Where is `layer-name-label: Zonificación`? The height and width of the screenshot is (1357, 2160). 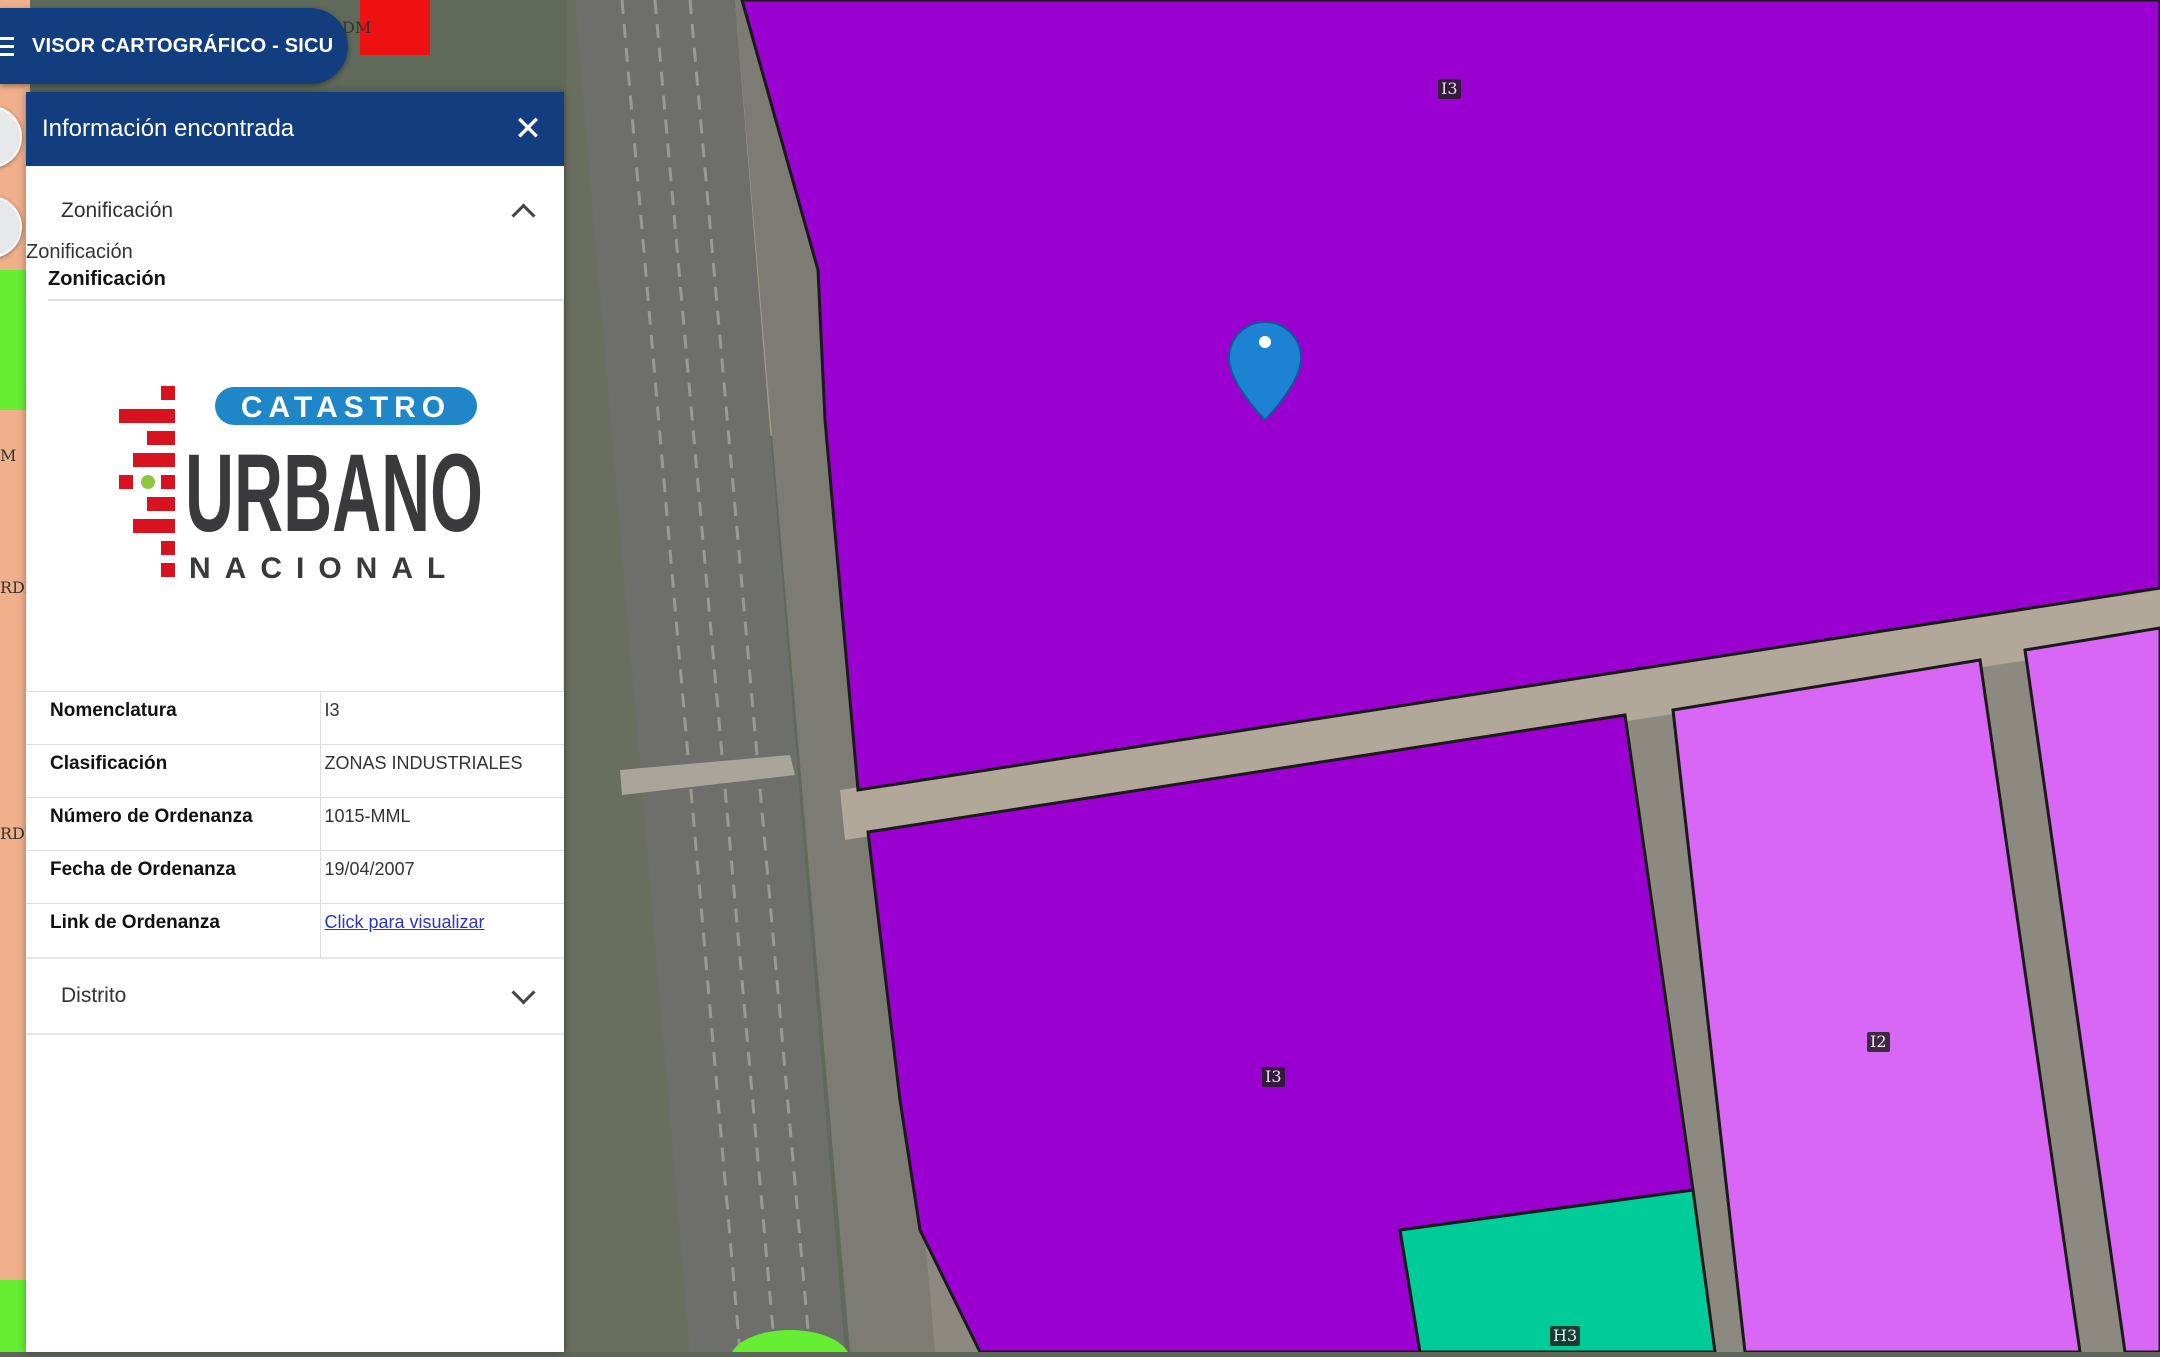 layer-name-label: Zonificación is located at coordinates (79, 252).